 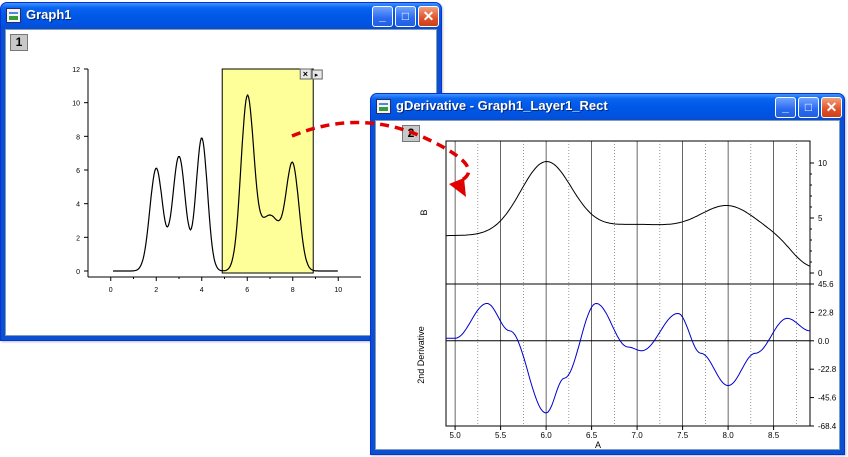 I want to click on x-tick-label: 8, so click(x=293, y=290).